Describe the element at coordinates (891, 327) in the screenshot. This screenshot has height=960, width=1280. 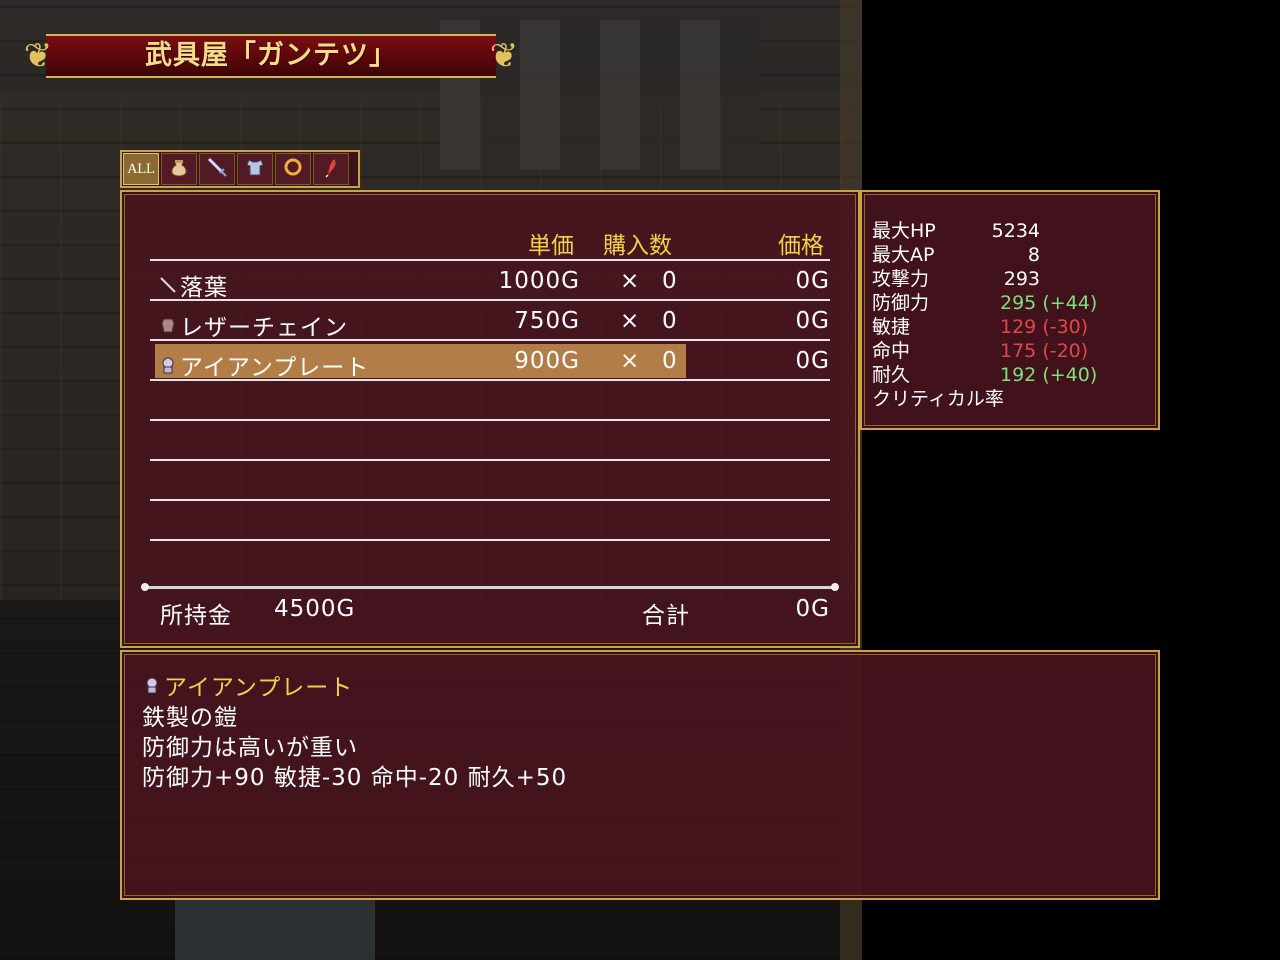
I see `stat-label: 敏捷` at that location.